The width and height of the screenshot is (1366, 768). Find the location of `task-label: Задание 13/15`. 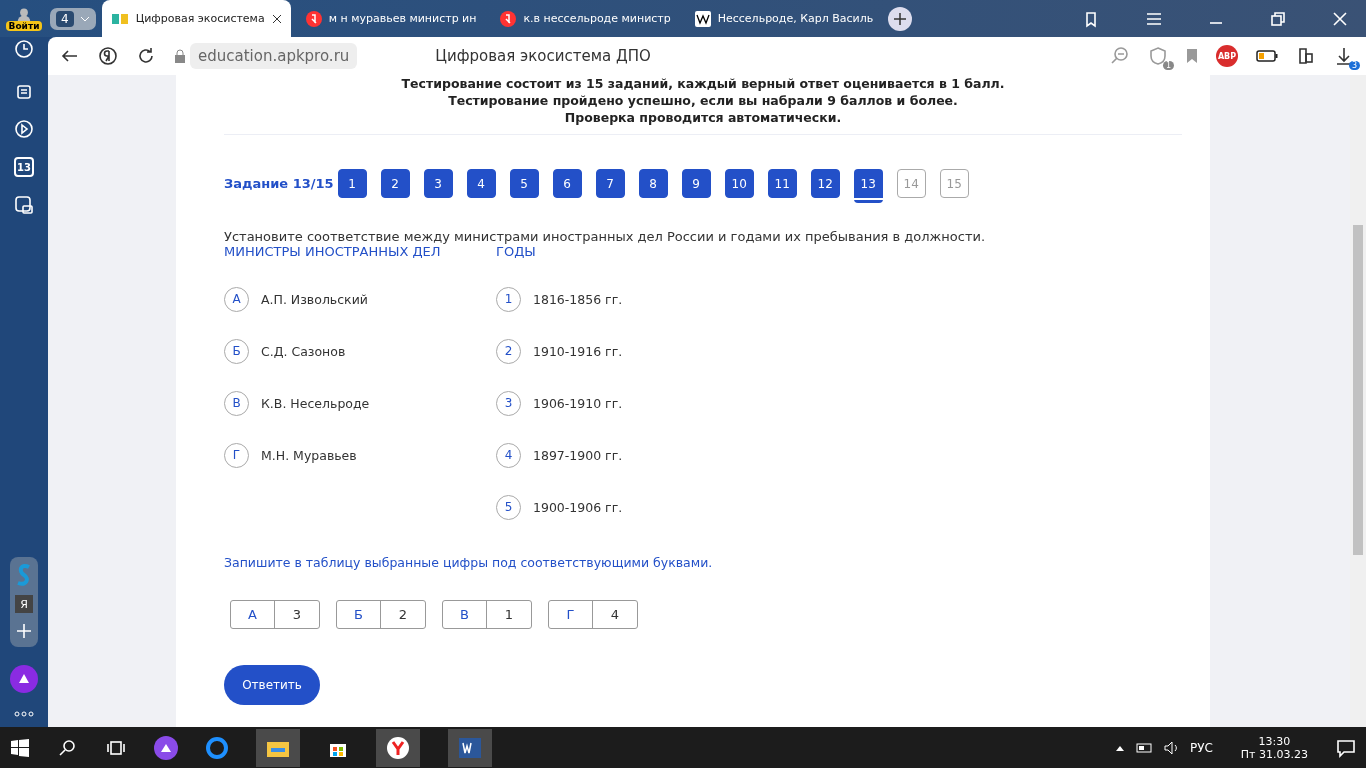

task-label: Задание 13/15 is located at coordinates (279, 184).